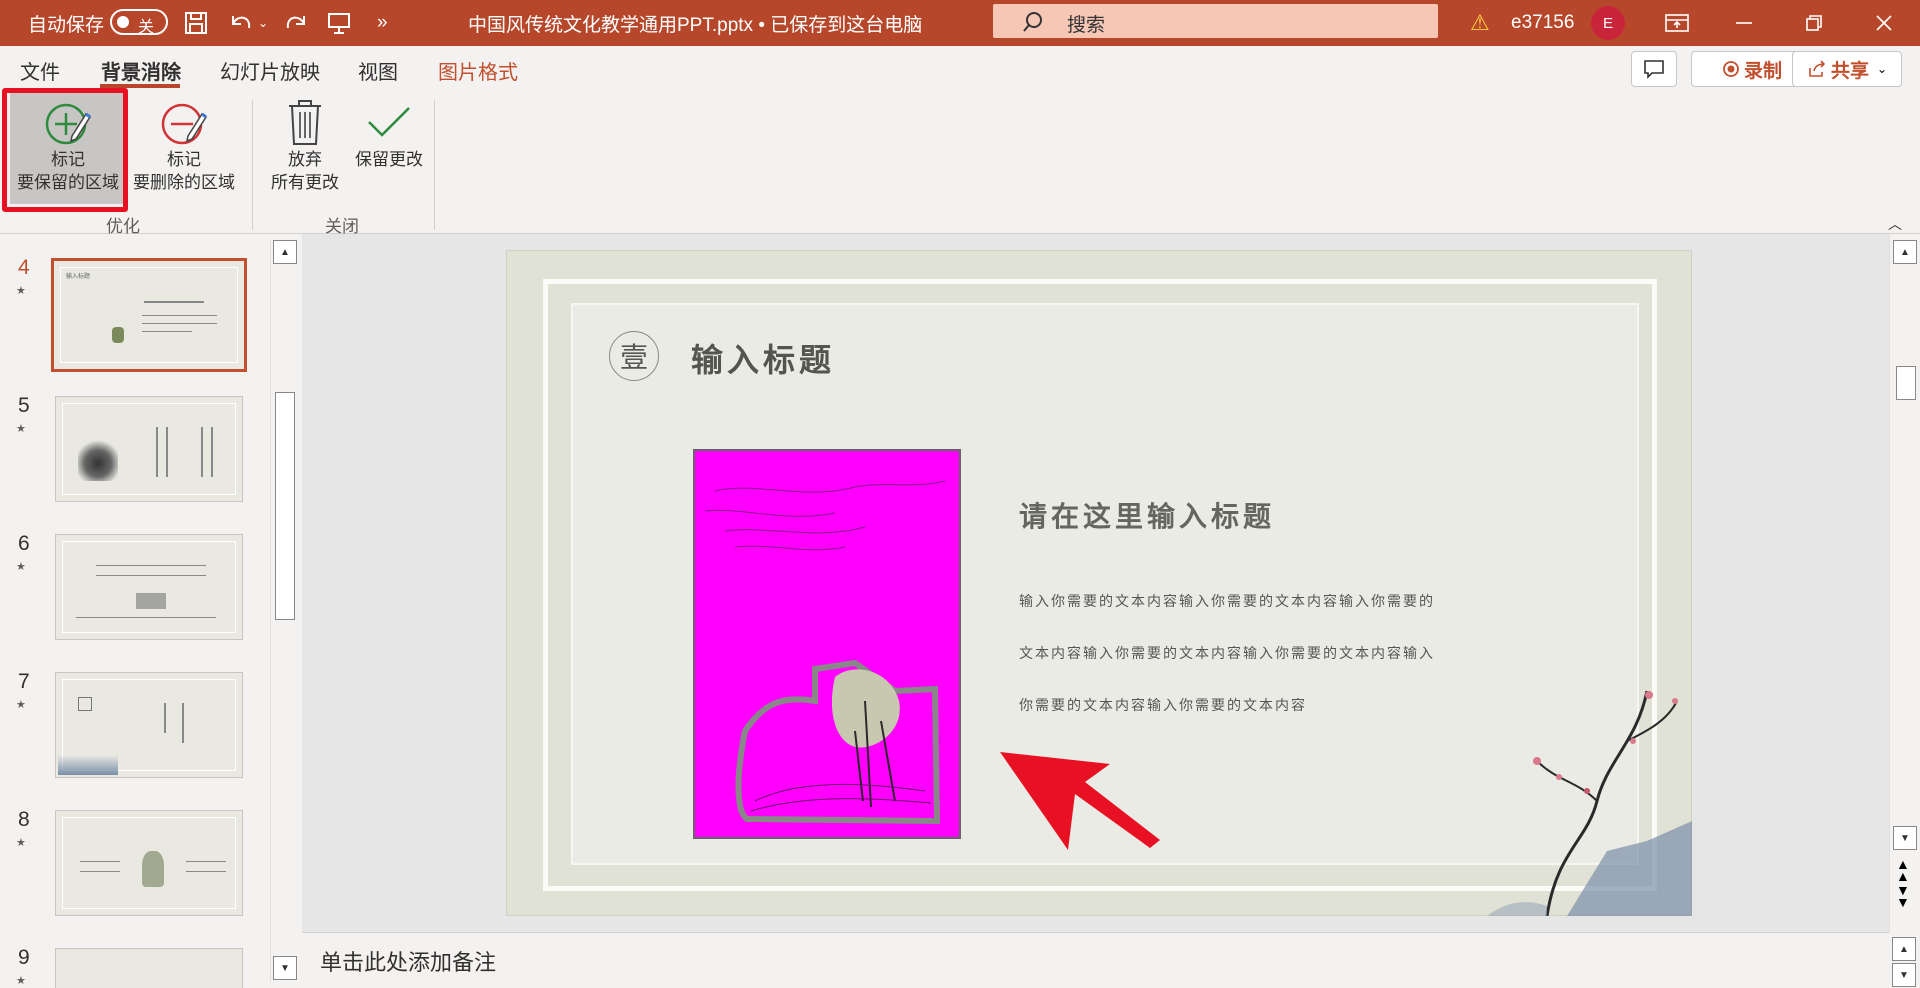 The height and width of the screenshot is (988, 1920). I want to click on mark-remove-line2: 要删除的区域, so click(184, 182).